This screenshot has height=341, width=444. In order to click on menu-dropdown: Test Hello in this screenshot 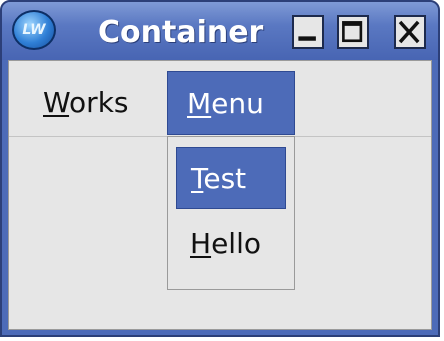, I will do `click(231, 213)`.